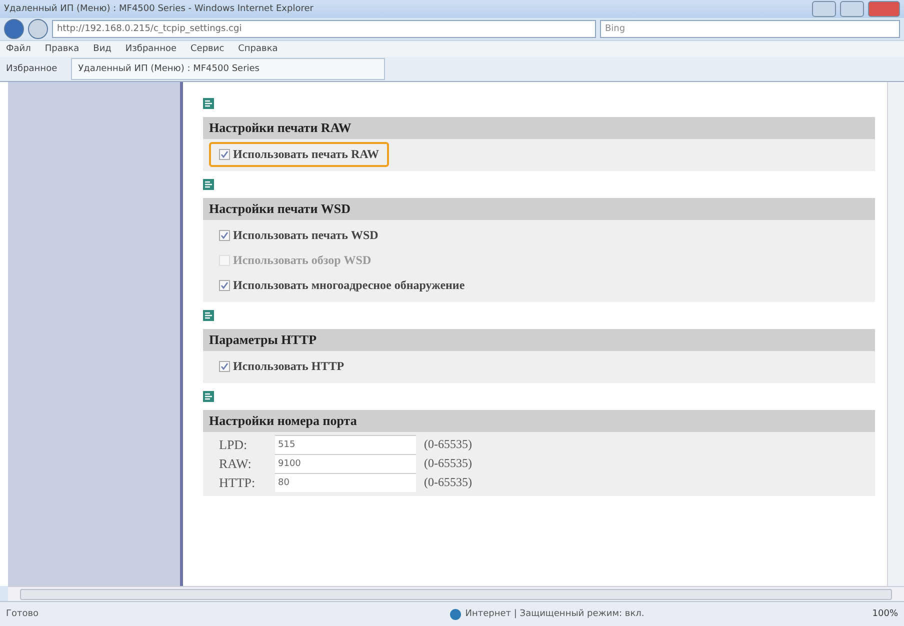  What do you see at coordinates (539, 340) in the screenshot?
I see `section-header: Параметры HTTP` at bounding box center [539, 340].